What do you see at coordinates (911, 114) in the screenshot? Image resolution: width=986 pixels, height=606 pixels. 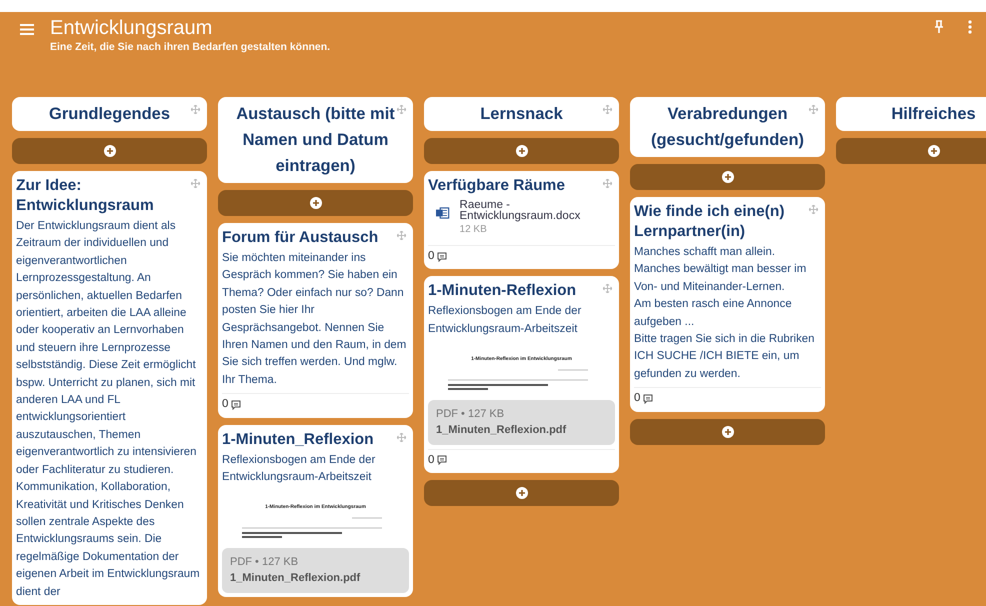 I see `column-header: Hilfreiches` at bounding box center [911, 114].